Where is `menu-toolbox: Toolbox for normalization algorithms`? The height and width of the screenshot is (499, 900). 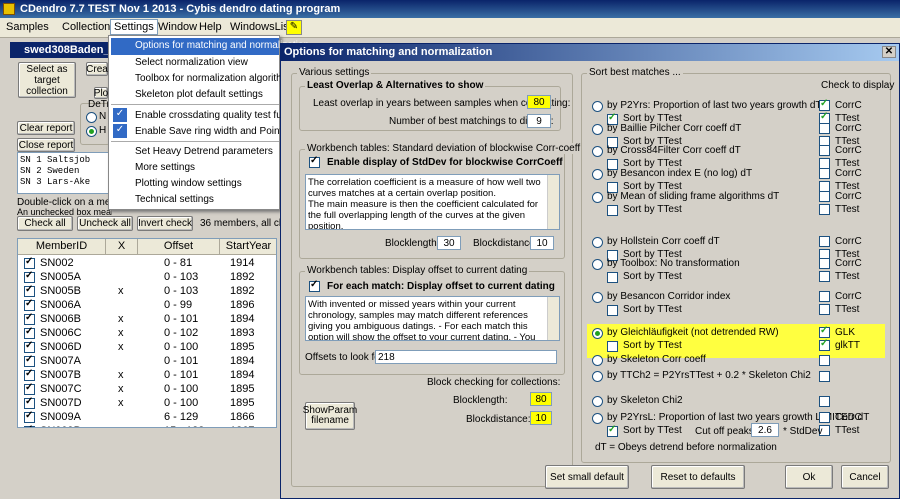
menu-toolbox: Toolbox for normalization algorithms is located at coordinates (215, 78).